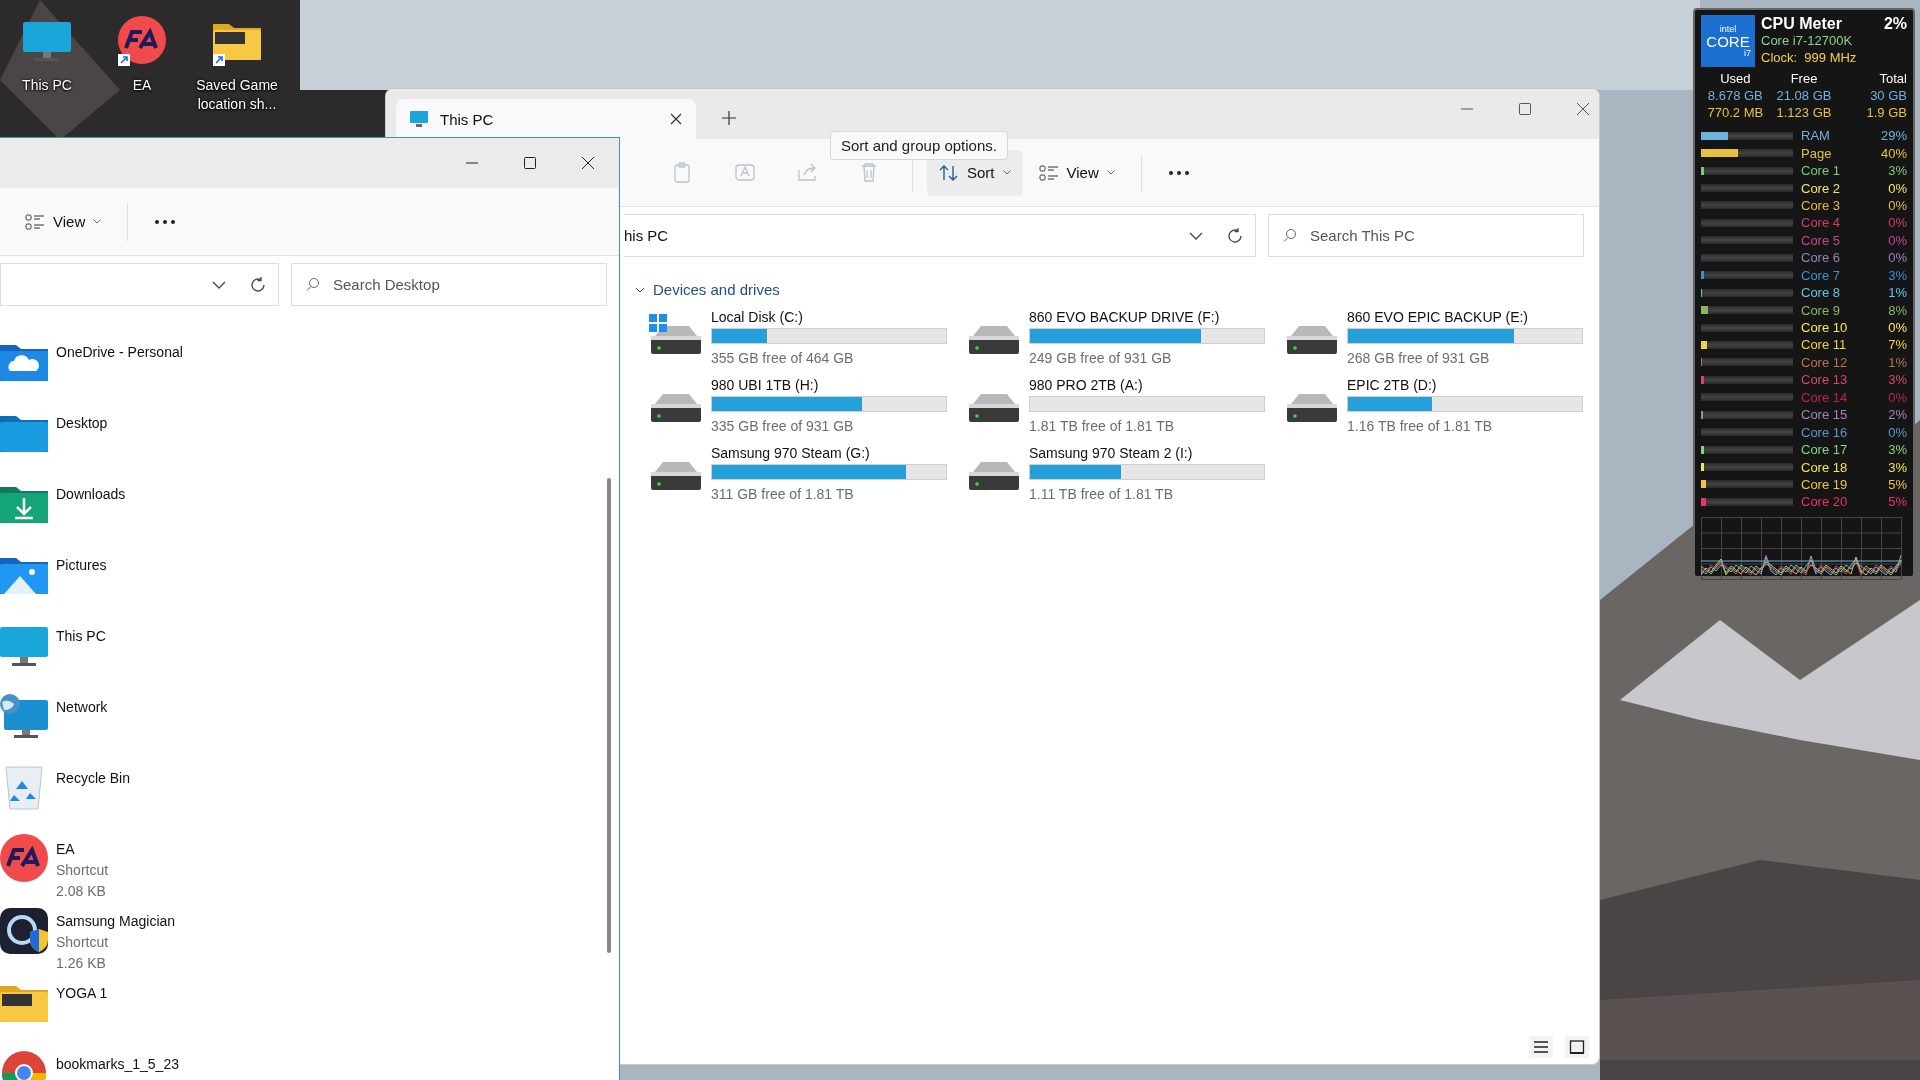 This screenshot has width=1920, height=1080. What do you see at coordinates (1816, 136) in the screenshot?
I see `meter-label: RAM` at bounding box center [1816, 136].